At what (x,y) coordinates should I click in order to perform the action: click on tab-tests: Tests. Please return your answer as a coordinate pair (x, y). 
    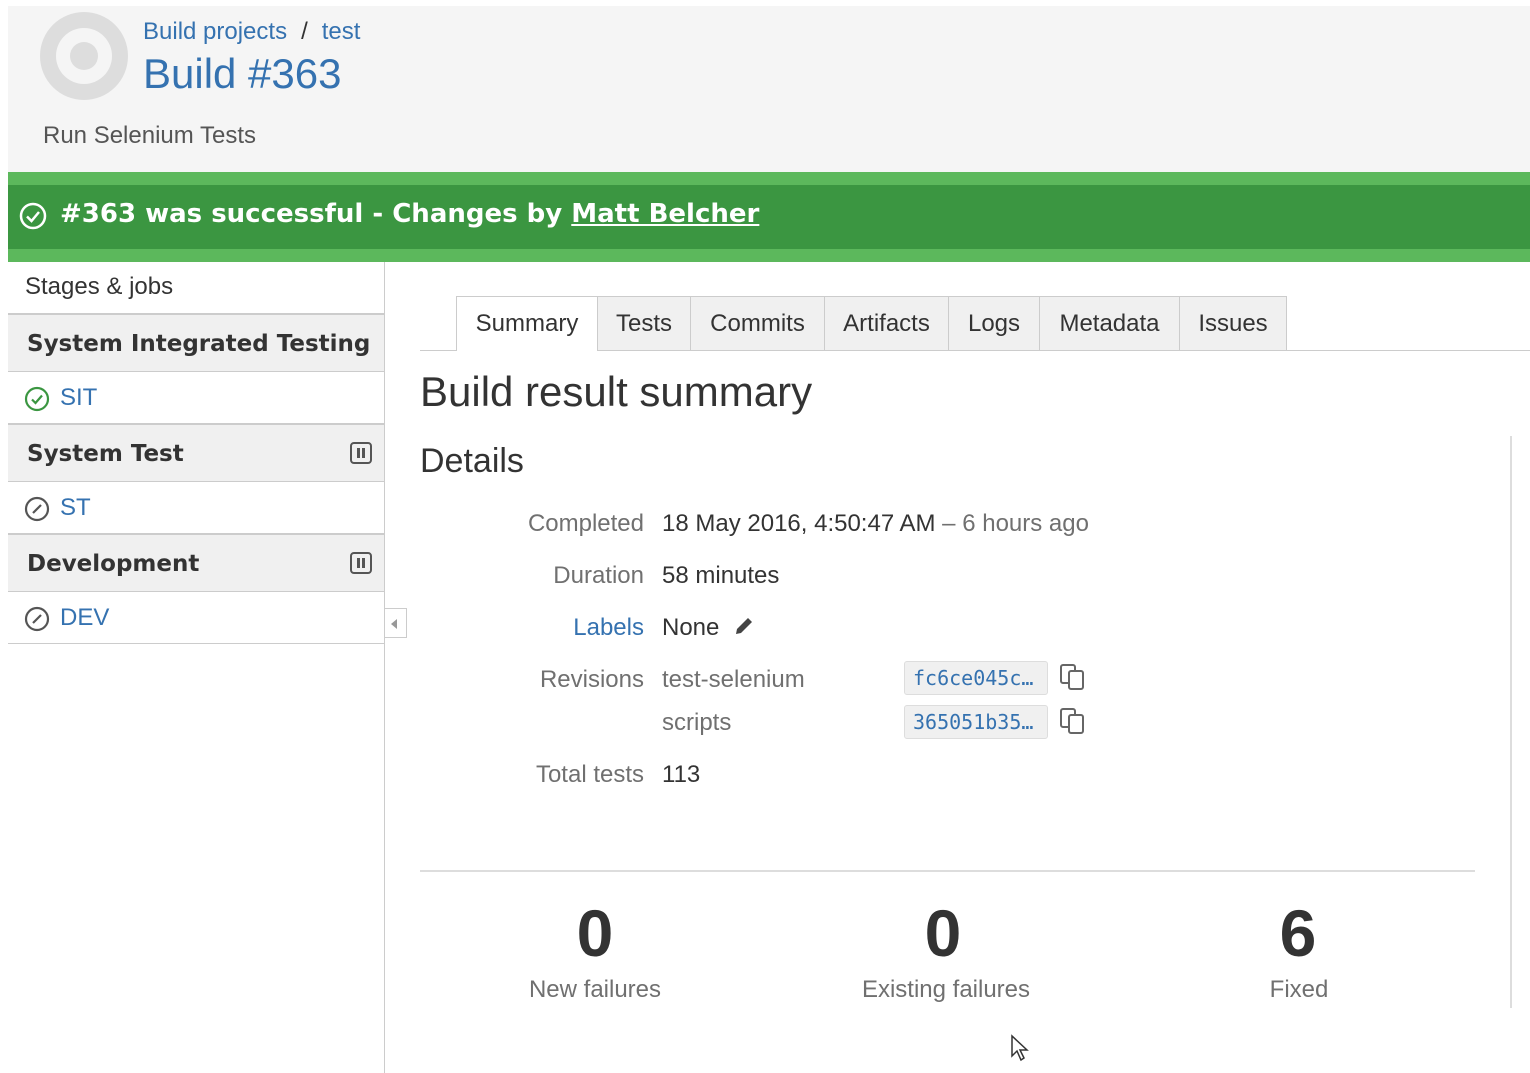
    Looking at the image, I should click on (644, 323).